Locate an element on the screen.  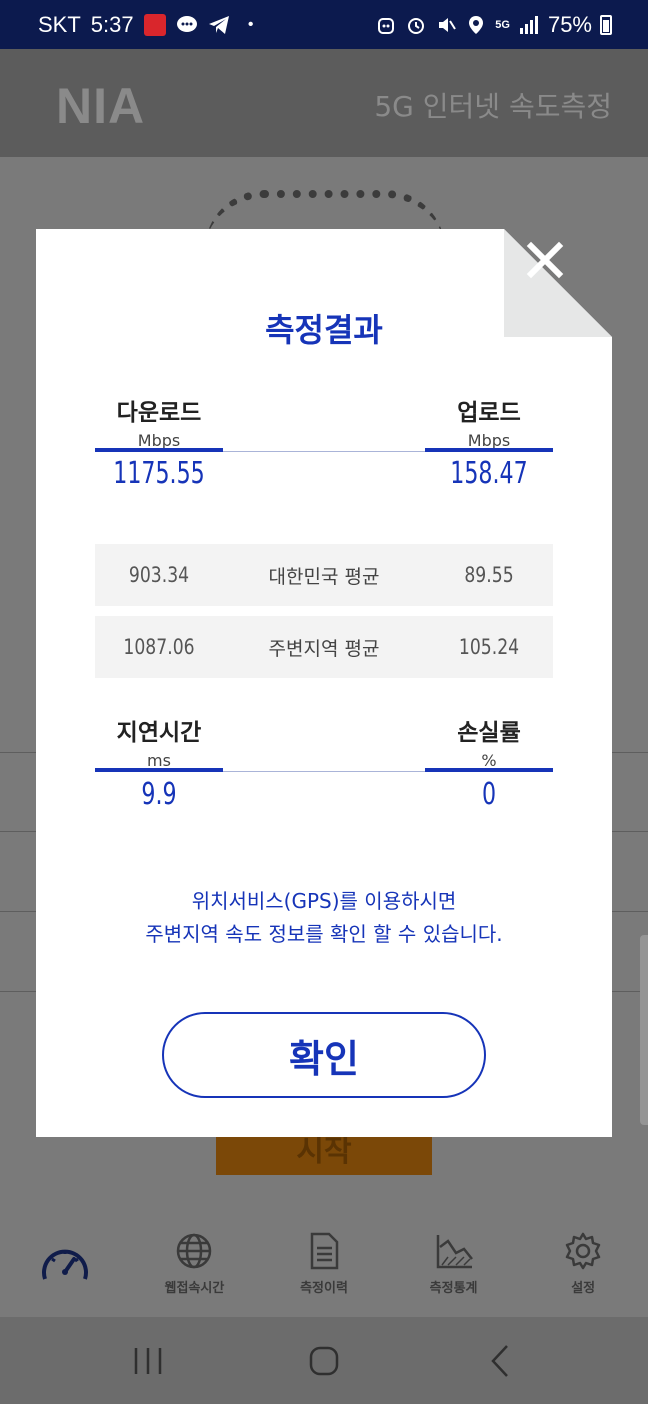
download-label: 다운로드 is located at coordinates (159, 413).